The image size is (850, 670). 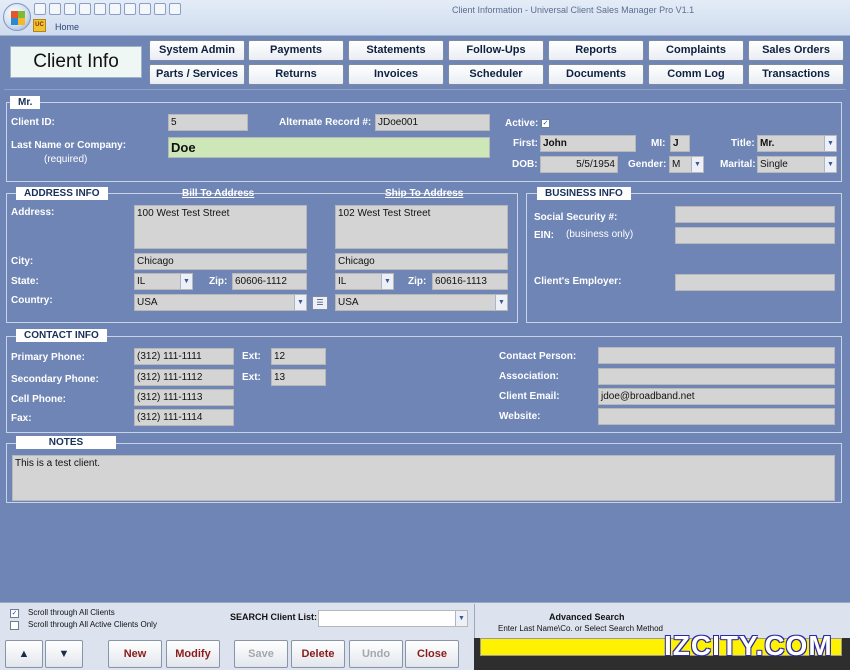 What do you see at coordinates (545, 123) in the screenshot?
I see `active-checkbox: ✓` at bounding box center [545, 123].